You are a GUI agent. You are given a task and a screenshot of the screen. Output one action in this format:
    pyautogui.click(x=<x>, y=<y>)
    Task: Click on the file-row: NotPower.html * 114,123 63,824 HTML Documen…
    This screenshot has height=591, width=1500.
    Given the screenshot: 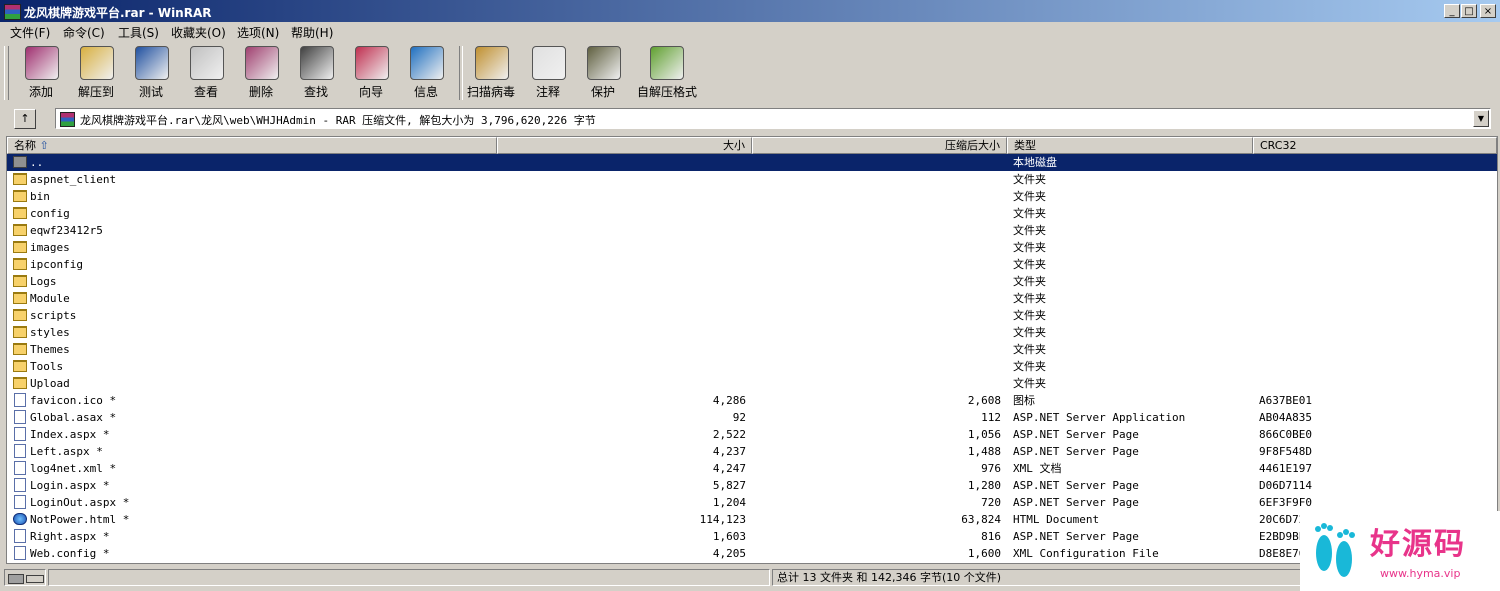 What is the action you would take?
    pyautogui.click(x=752, y=519)
    